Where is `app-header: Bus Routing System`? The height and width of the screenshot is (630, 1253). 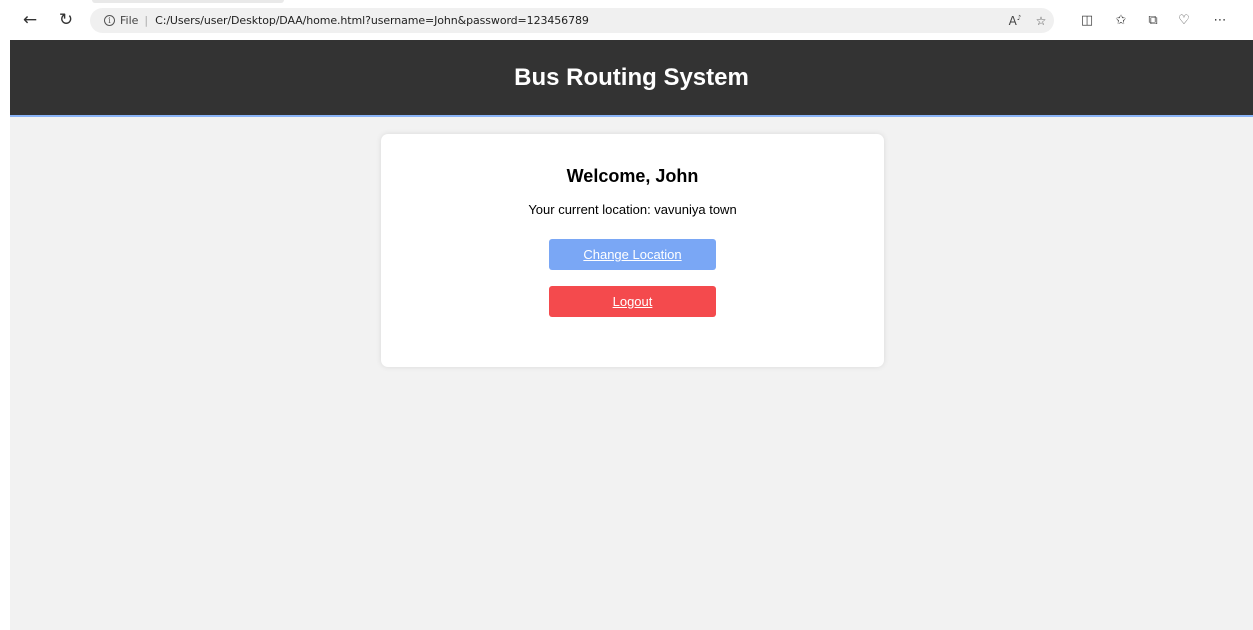 app-header: Bus Routing System is located at coordinates (631, 78).